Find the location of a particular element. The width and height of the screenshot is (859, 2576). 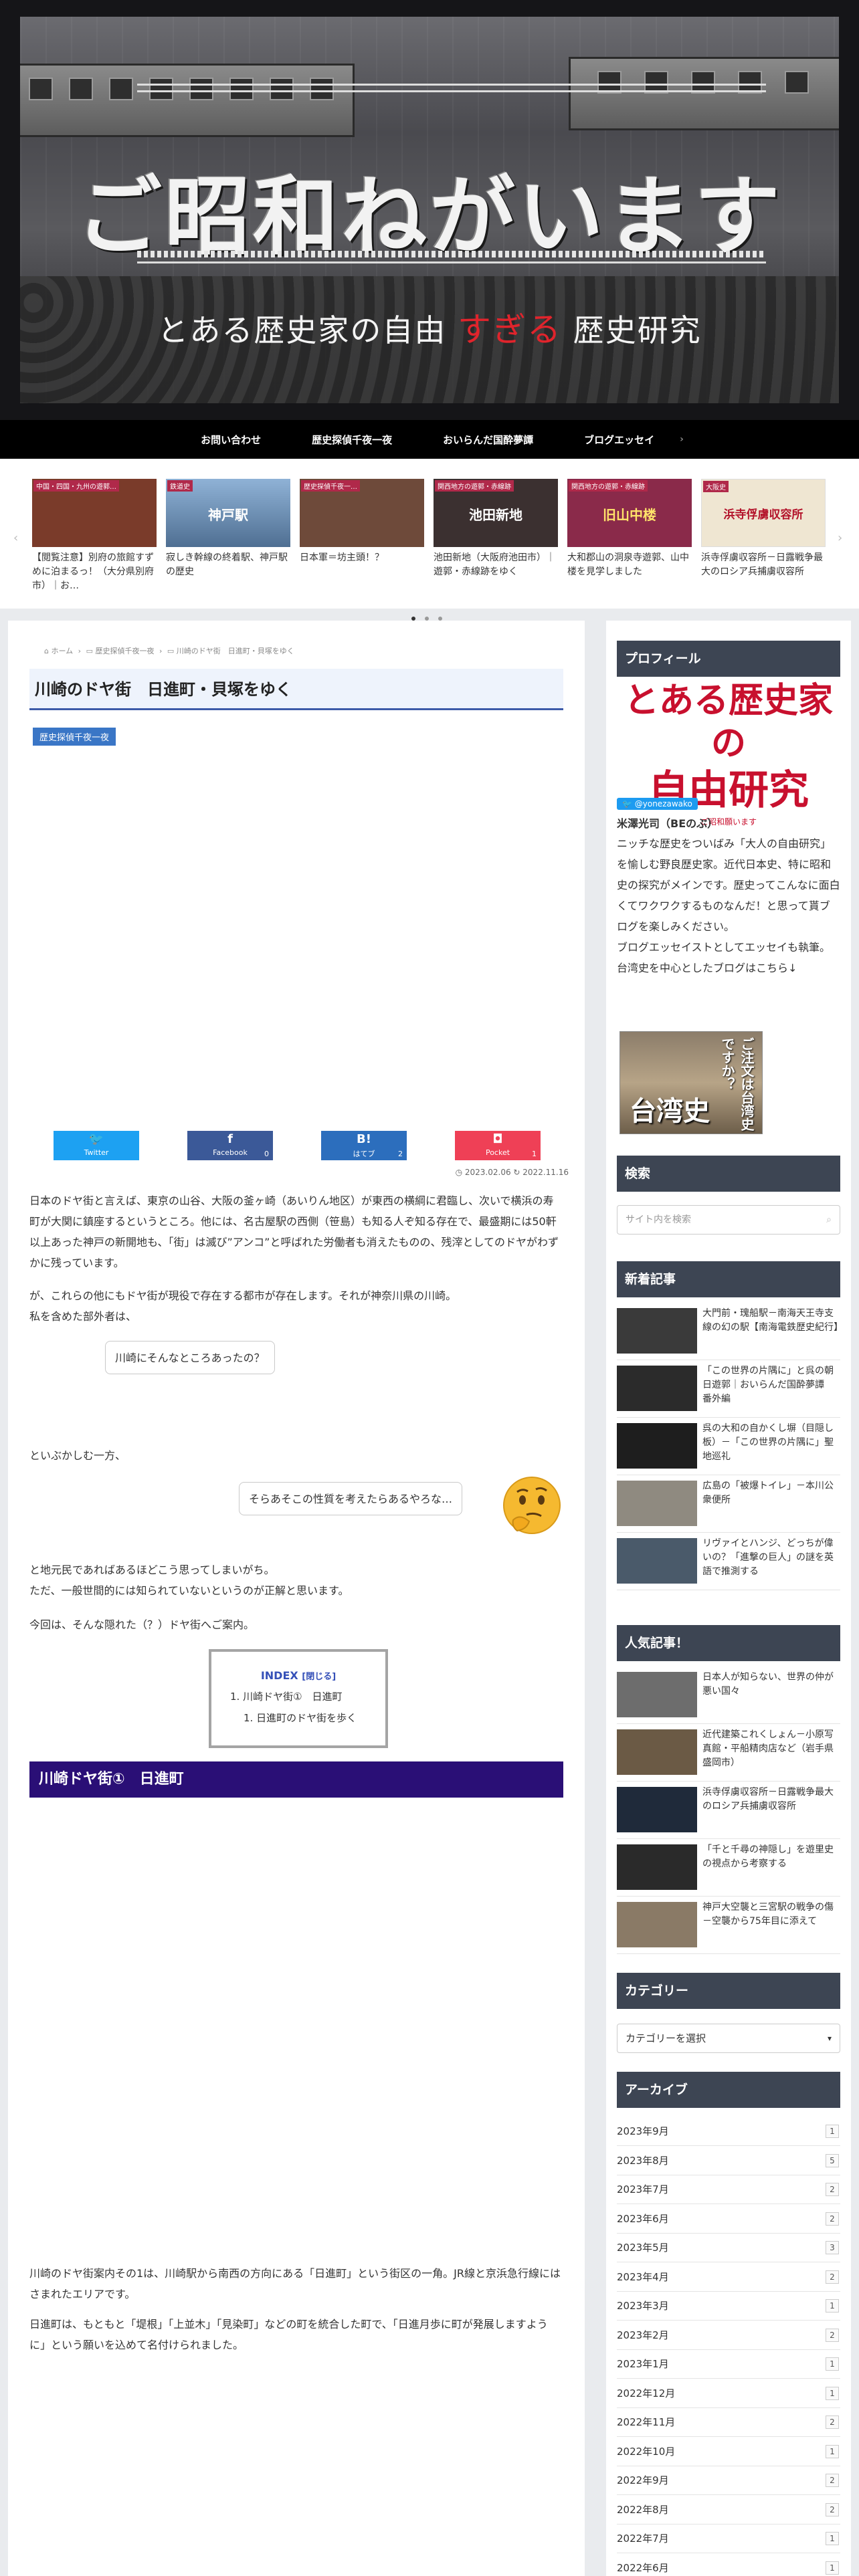

archive-label: 2022年12月 is located at coordinates (646, 2393).